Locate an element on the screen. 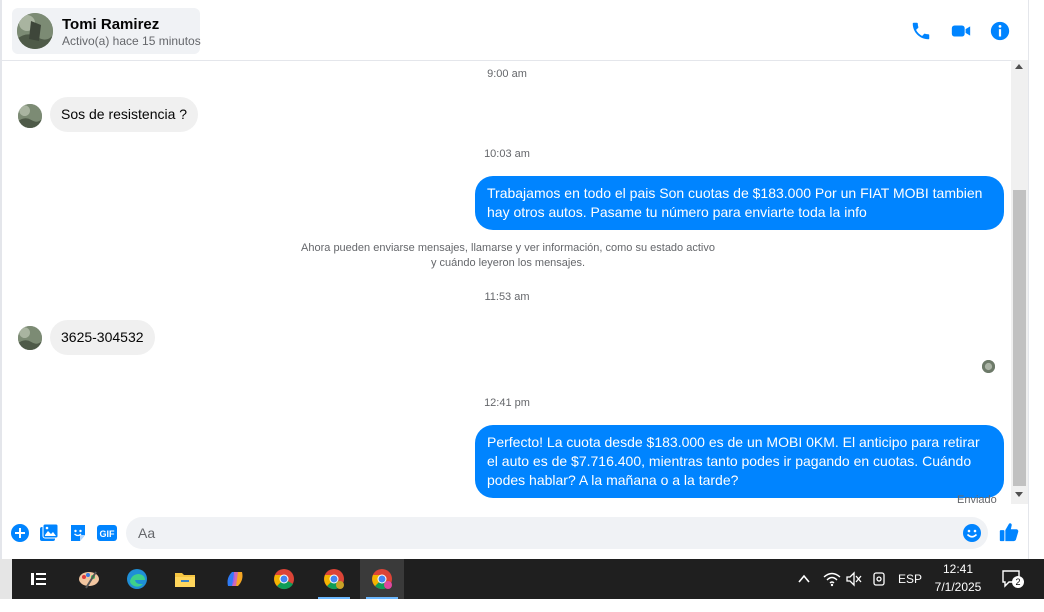 This screenshot has height=612, width=1044. phone-call-icon is located at coordinates (921, 31).